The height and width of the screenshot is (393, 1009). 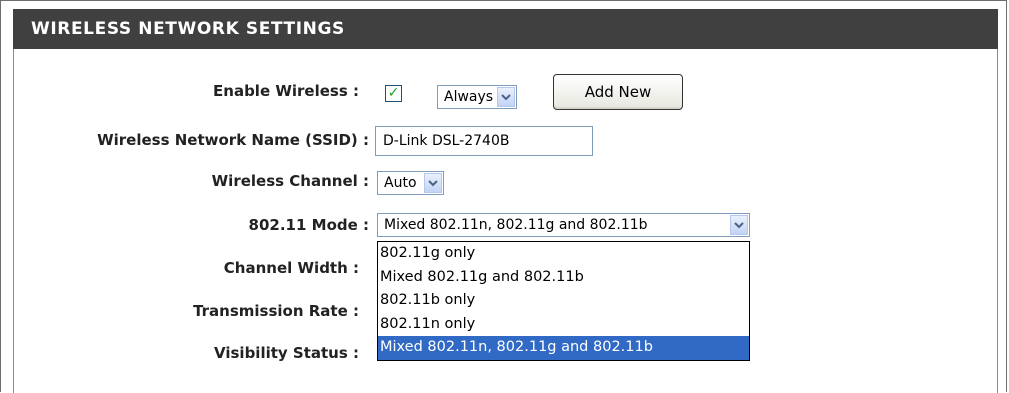 I want to click on mode-option-selected: Mixed 802.11n, 802.11g and 802.11b, so click(x=563, y=348).